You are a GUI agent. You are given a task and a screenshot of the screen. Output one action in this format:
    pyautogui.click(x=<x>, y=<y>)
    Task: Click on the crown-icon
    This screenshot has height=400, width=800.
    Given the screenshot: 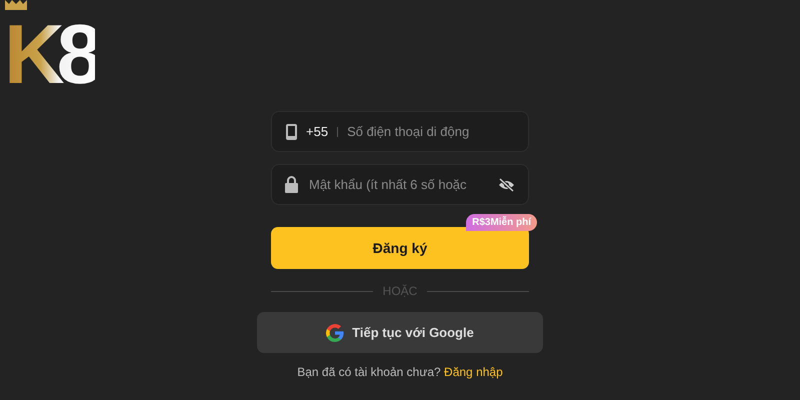 What is the action you would take?
    pyautogui.click(x=16, y=5)
    